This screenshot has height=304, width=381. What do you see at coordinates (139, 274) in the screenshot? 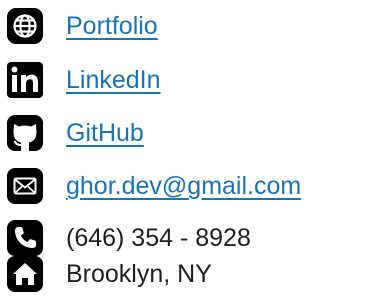
I see `location-text: Brooklyn, NY` at bounding box center [139, 274].